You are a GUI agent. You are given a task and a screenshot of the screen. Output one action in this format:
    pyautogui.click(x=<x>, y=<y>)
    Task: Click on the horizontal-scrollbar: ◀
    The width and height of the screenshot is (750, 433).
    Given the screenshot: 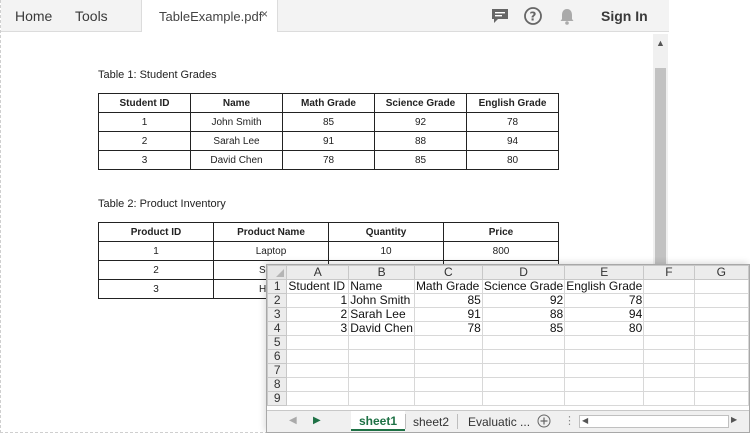 What is the action you would take?
    pyautogui.click(x=654, y=421)
    